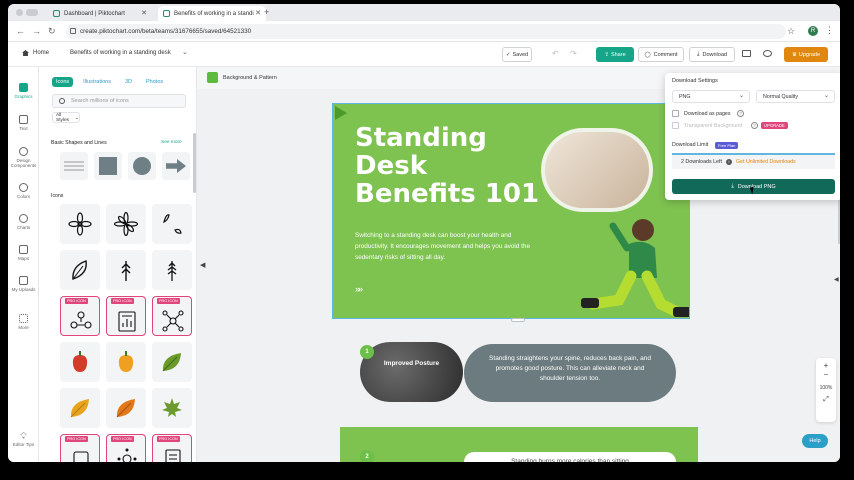 The image size is (854, 480). I want to click on rail-item-design-components: Design Components, so click(23, 157).